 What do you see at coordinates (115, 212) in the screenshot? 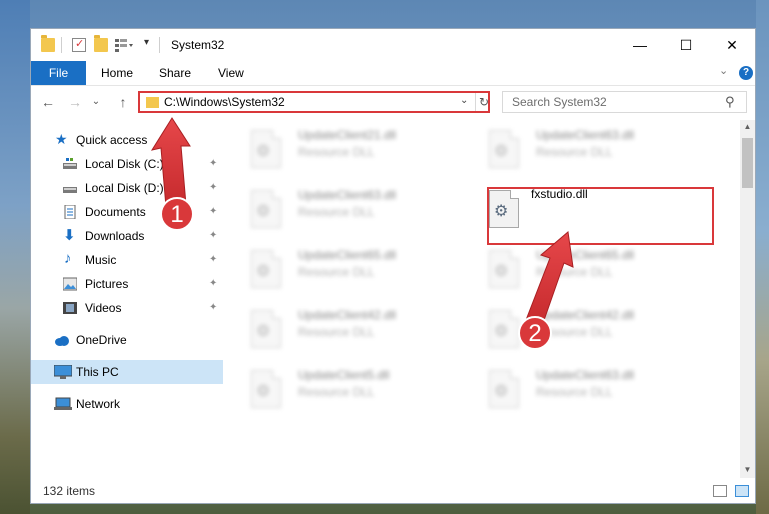
I see `sidebar-item-label: Documents` at bounding box center [115, 212].